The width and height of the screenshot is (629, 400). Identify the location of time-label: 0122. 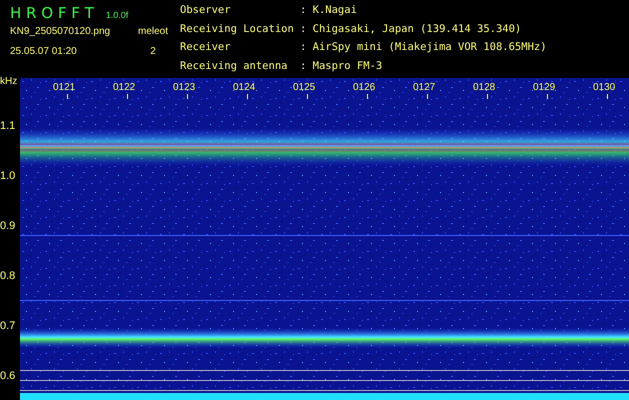
(123, 87).